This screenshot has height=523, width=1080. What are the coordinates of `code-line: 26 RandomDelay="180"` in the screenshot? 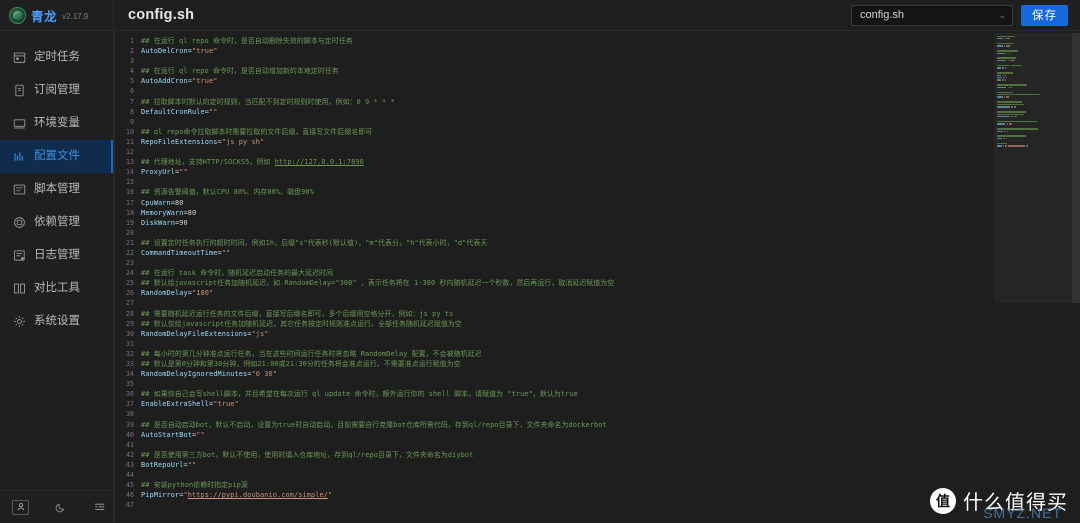 It's located at (554, 293).